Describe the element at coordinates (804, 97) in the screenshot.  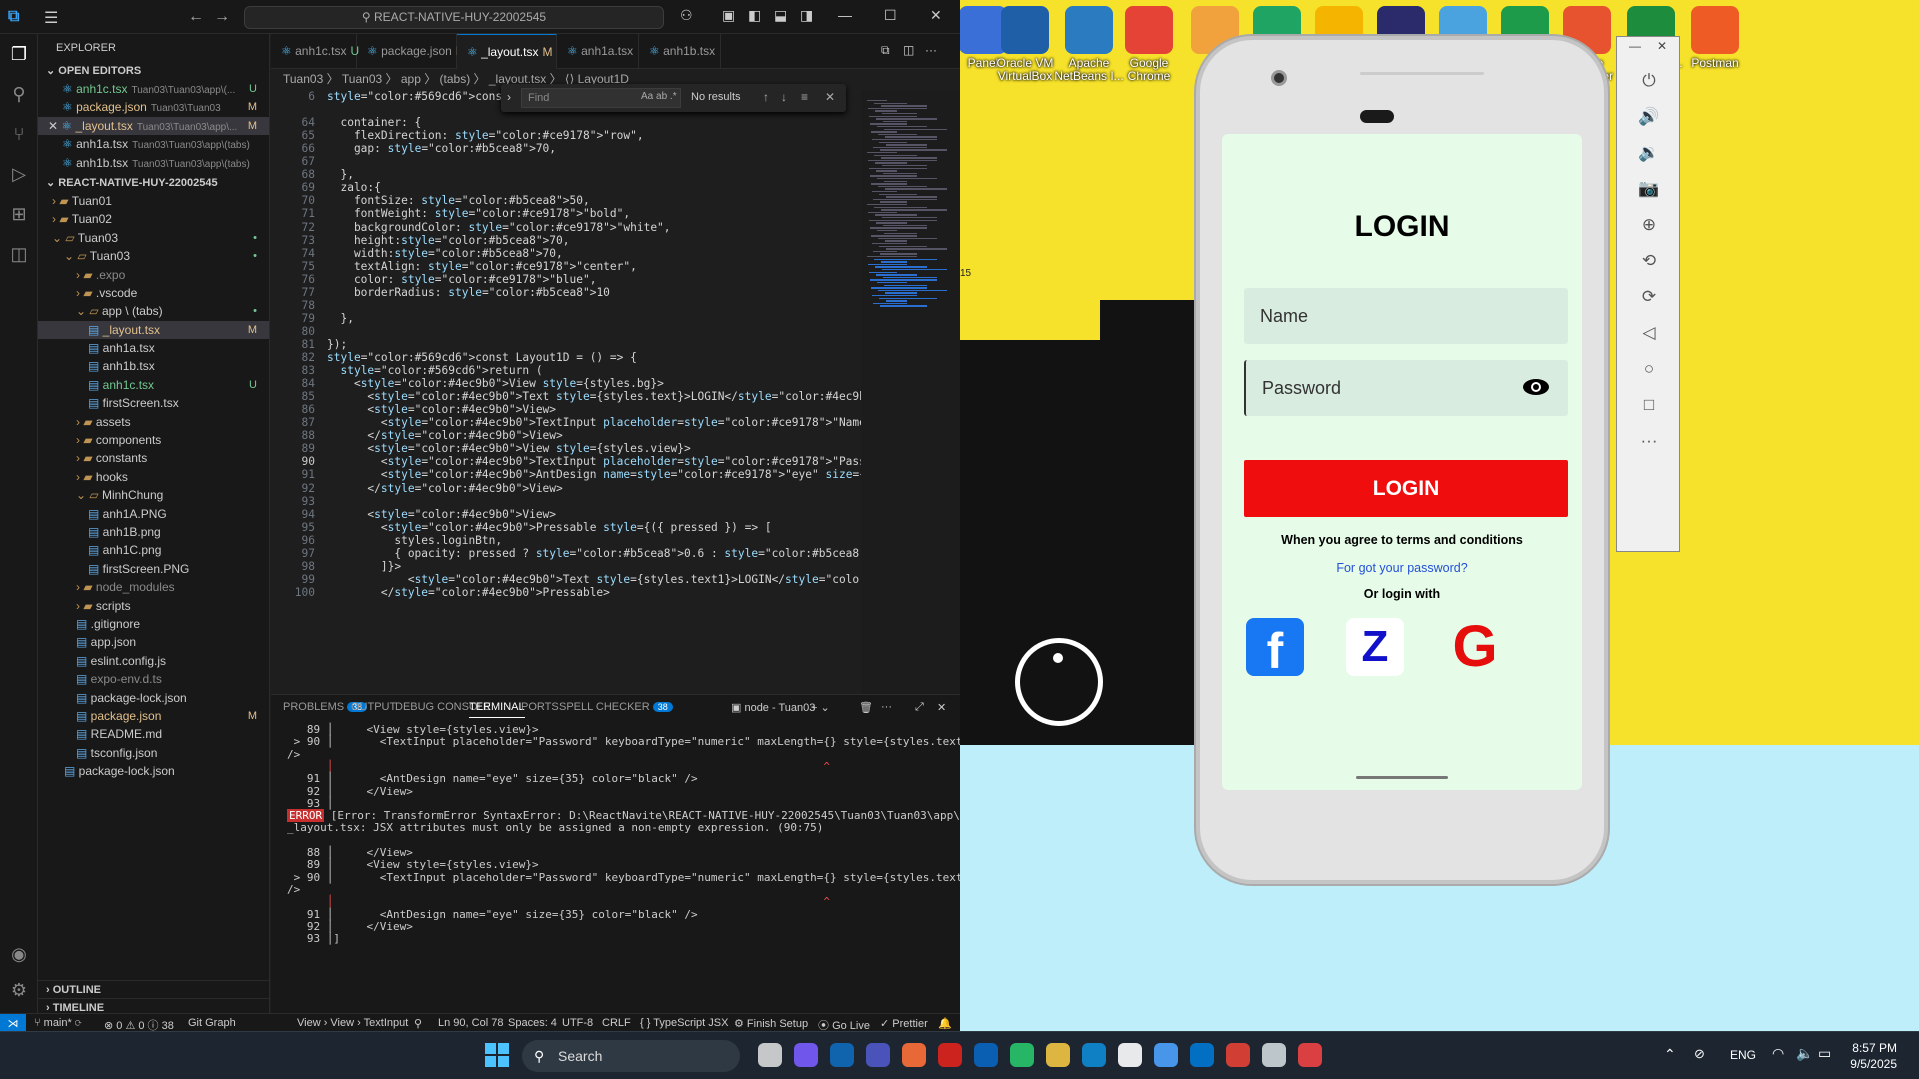
I see `find-in-selection-icon: ≡` at that location.